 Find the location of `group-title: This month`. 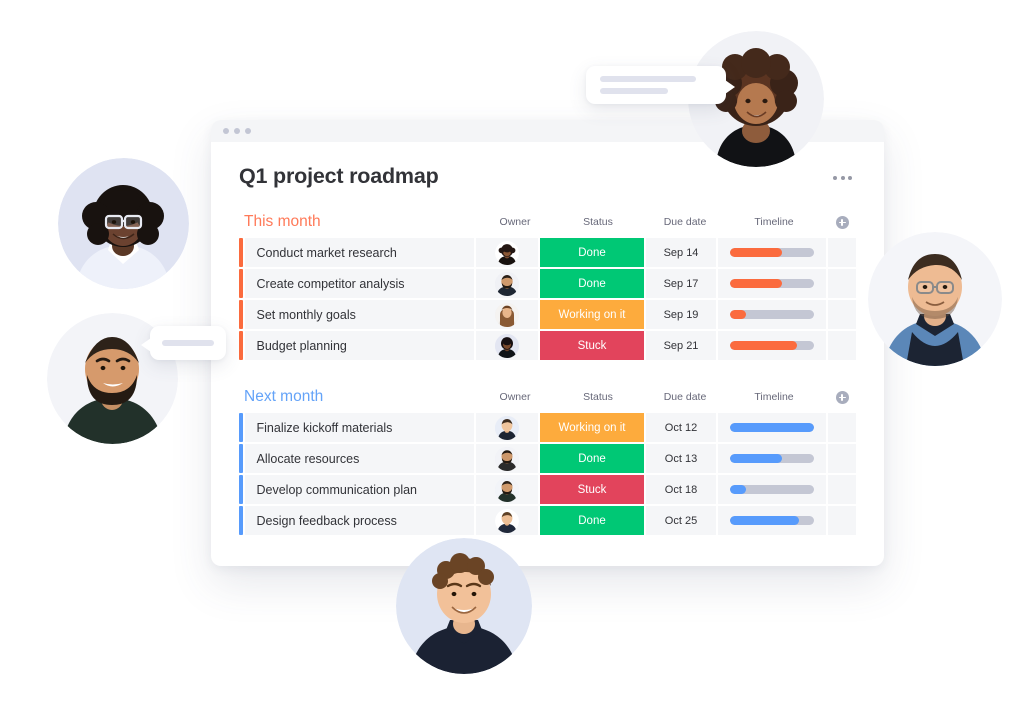

group-title: This month is located at coordinates (282, 222).